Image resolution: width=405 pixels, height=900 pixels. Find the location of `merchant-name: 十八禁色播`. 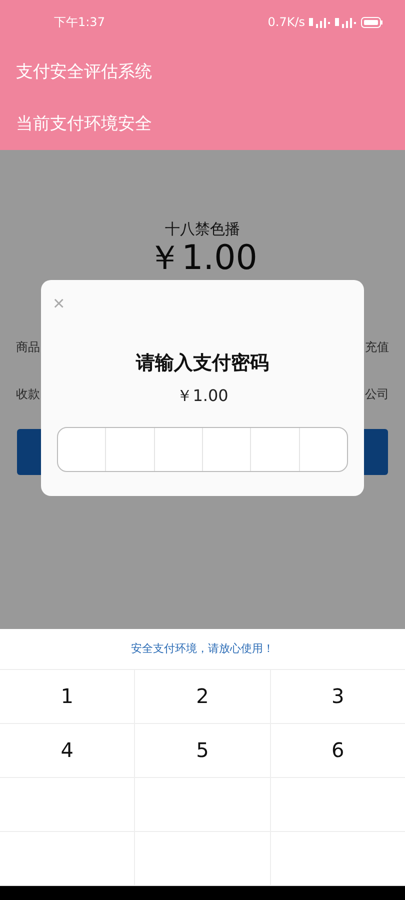

merchant-name: 十八禁色播 is located at coordinates (202, 229).